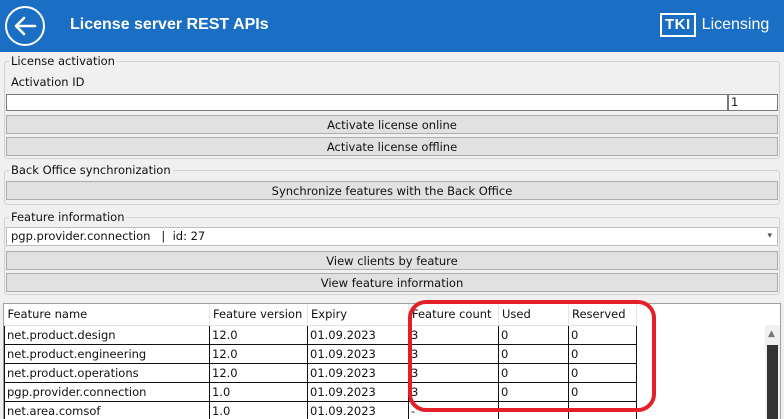  I want to click on back-button, so click(25, 26).